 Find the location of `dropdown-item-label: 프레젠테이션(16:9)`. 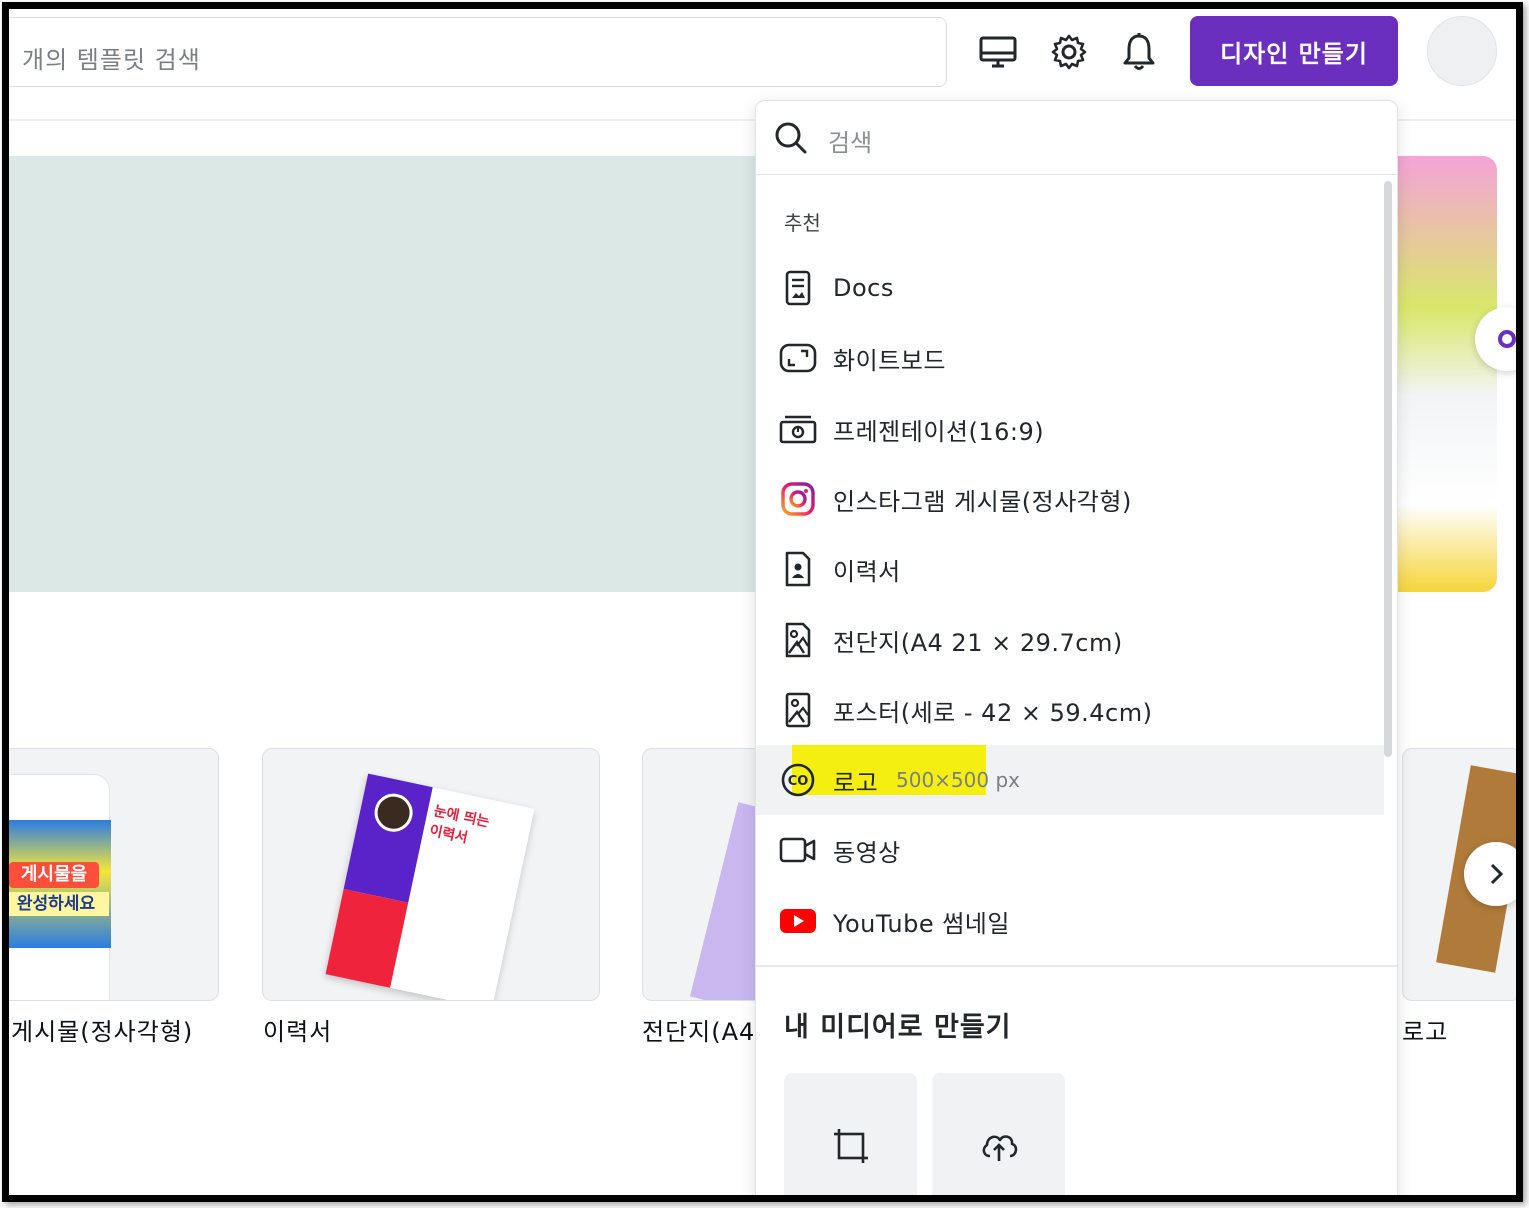

dropdown-item-label: 프레젠테이션(16:9) is located at coordinates (939, 431).